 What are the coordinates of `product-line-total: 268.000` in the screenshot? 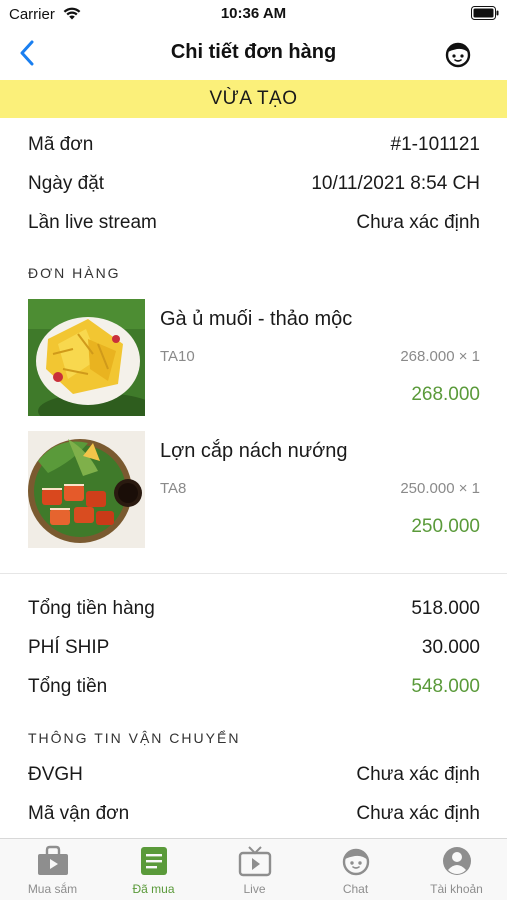 It's located at (445, 394).